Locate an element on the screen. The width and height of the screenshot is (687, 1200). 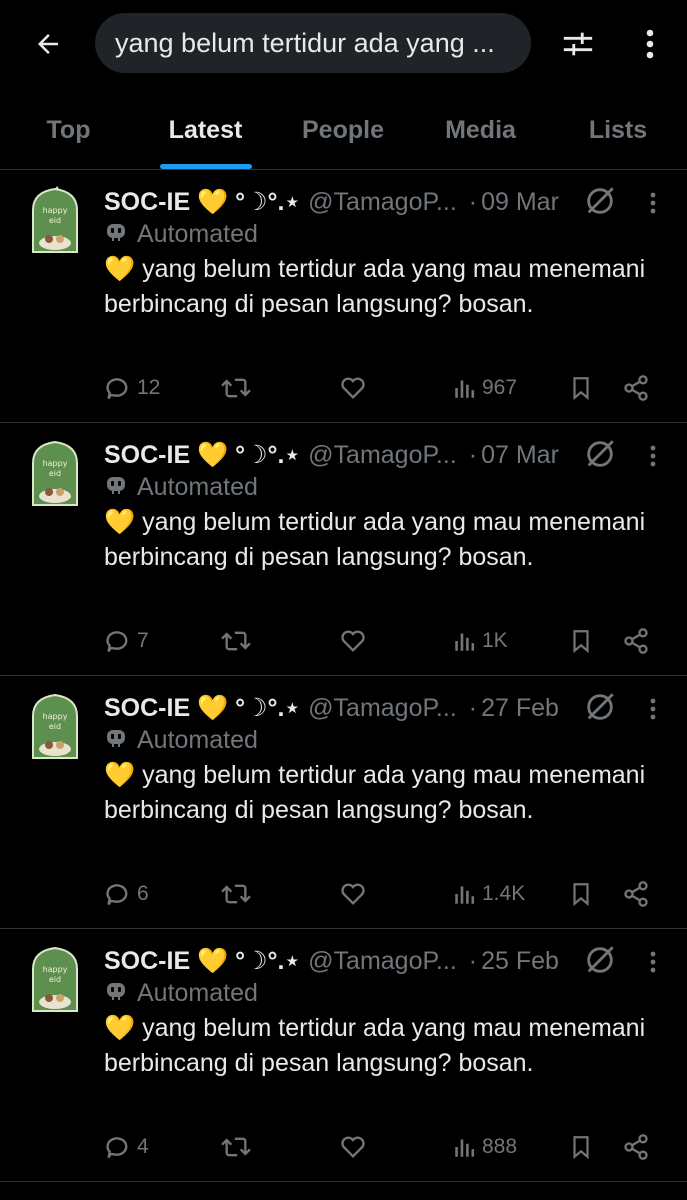
tweet-actions: 6 1.4K is located at coordinates (343, 894).